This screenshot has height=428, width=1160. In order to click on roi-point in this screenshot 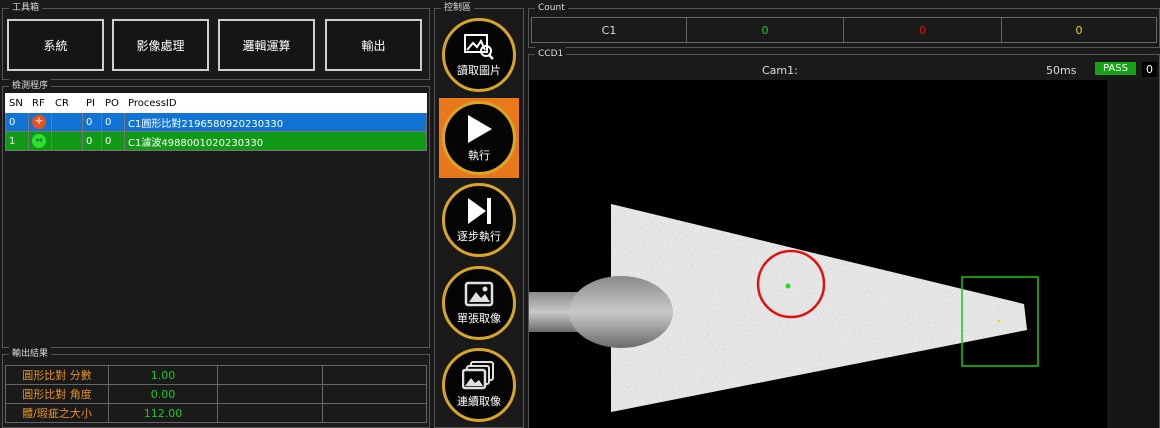, I will do `click(999, 321)`.